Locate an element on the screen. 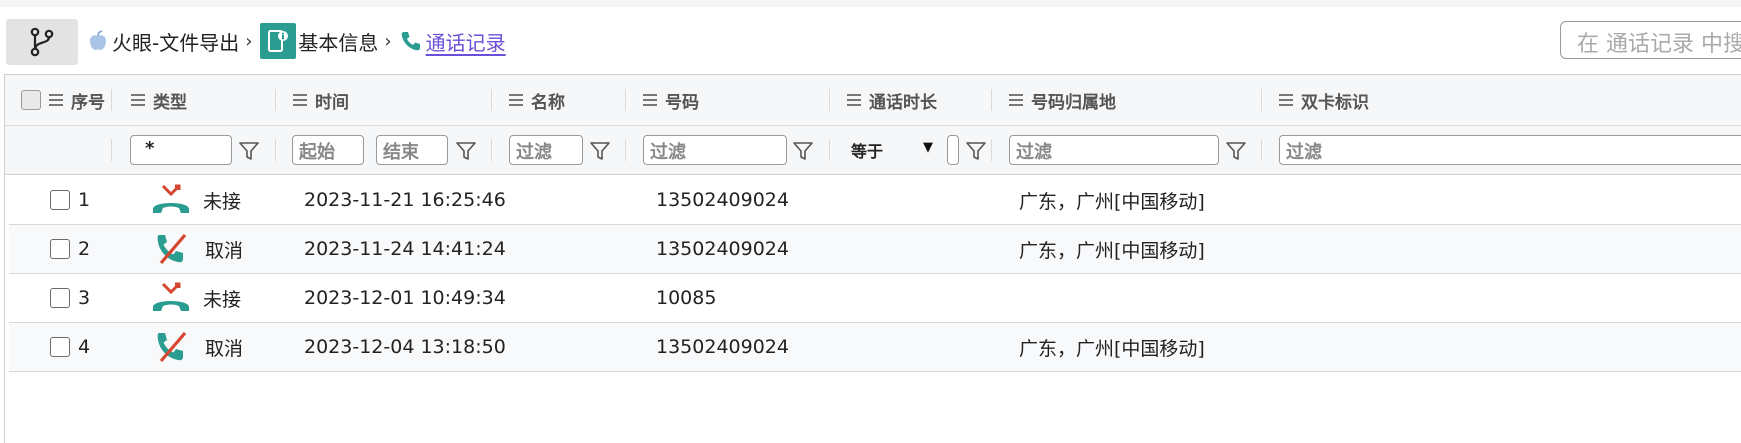 This screenshot has height=443, width=1741. duration-filter-input is located at coordinates (953, 150).